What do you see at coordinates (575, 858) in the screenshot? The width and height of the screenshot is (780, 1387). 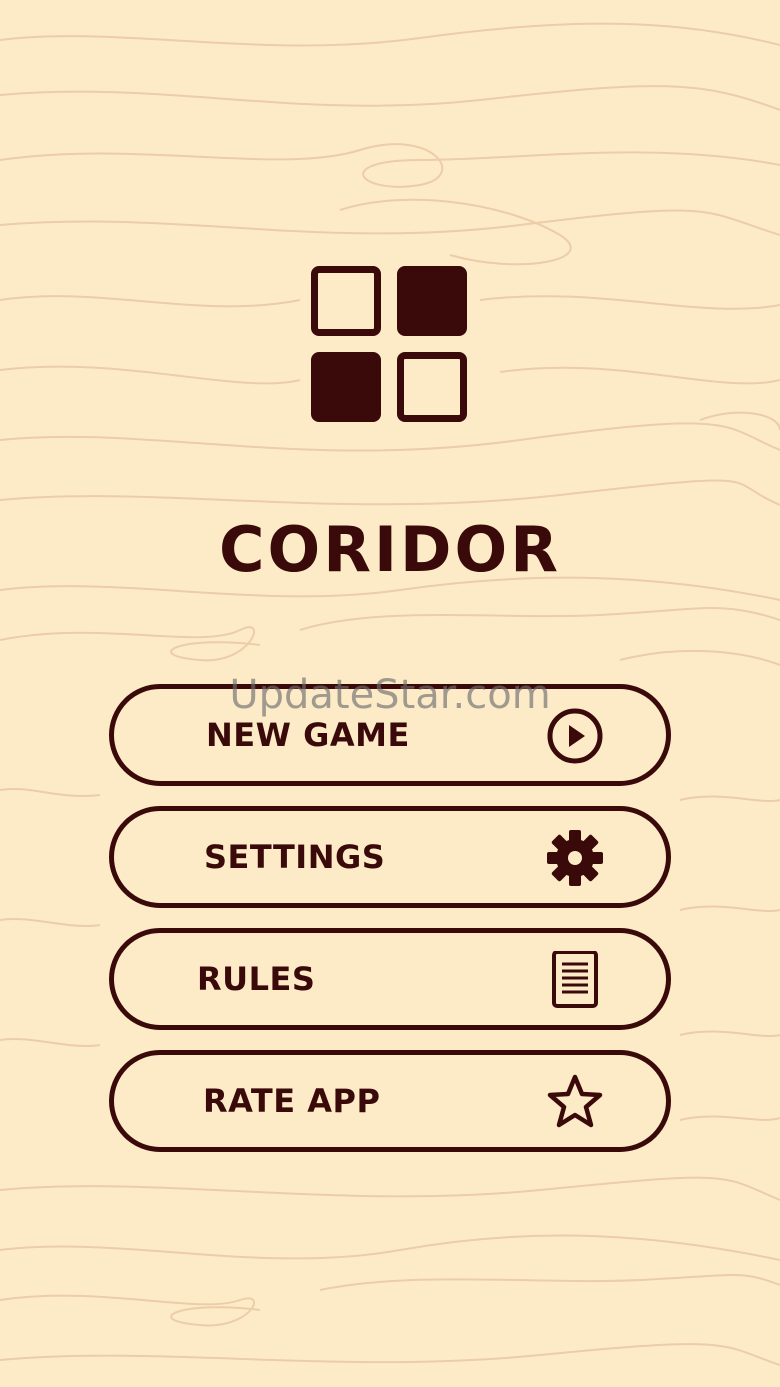 I see `gear-icon` at bounding box center [575, 858].